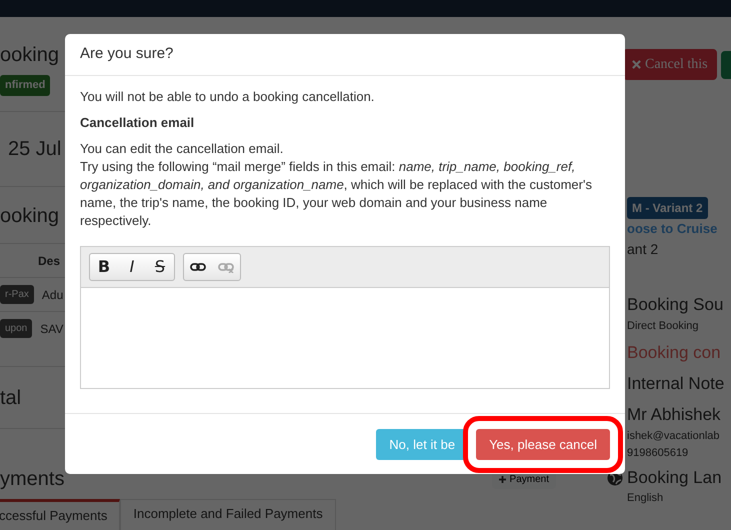 This screenshot has width=731, height=530. What do you see at coordinates (673, 436) in the screenshot?
I see `sidebar-text: ishek@vacationlab` at bounding box center [673, 436].